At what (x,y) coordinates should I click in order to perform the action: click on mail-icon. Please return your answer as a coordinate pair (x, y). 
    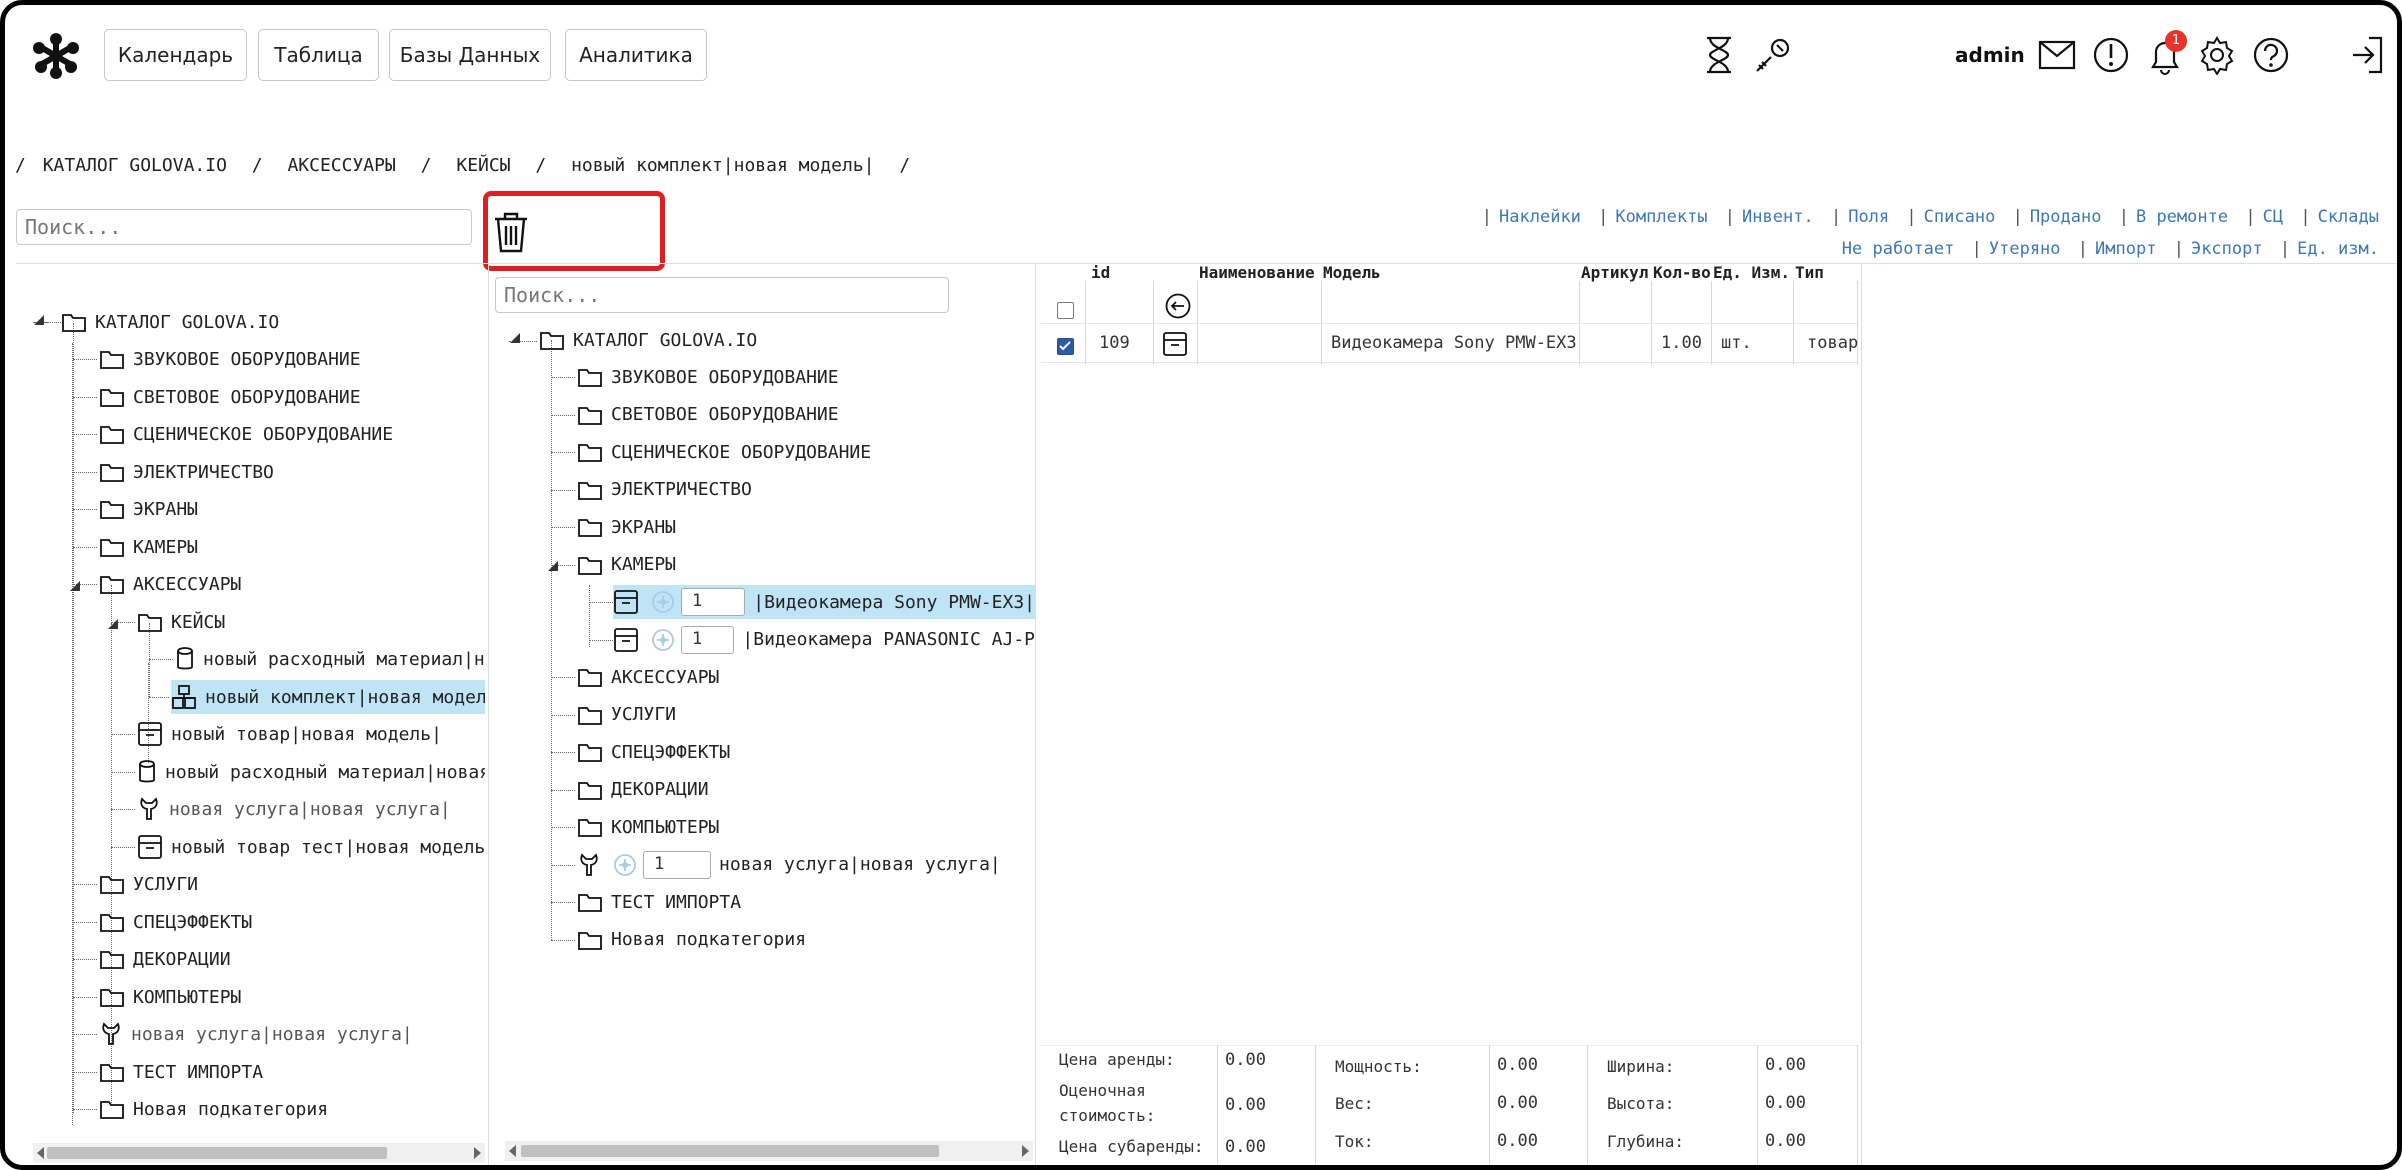
    Looking at the image, I should click on (2057, 55).